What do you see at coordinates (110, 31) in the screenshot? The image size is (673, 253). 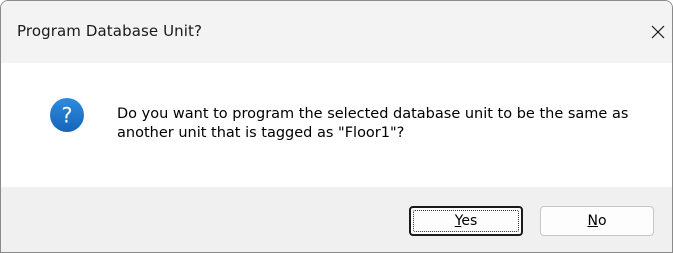 I see `dialog-title: Program Database Unit?` at bounding box center [110, 31].